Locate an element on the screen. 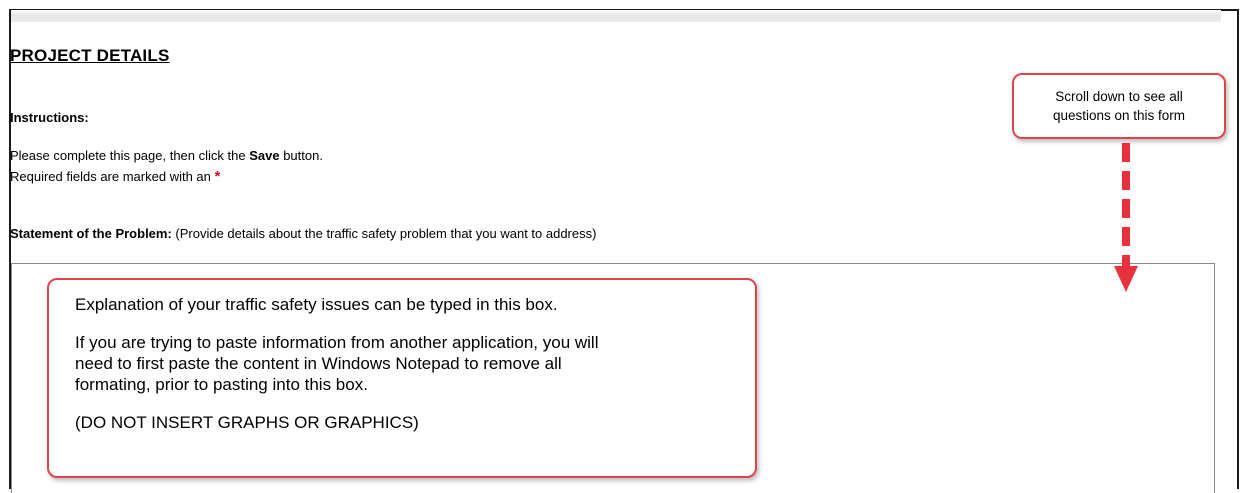 This screenshot has width=1246, height=493. required-text: Required fields are marked with an is located at coordinates (112, 176).